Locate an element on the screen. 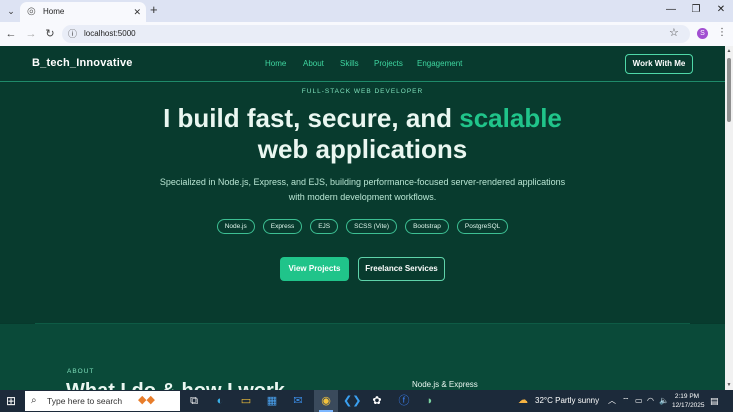  chip-ejs: EJS is located at coordinates (324, 226).